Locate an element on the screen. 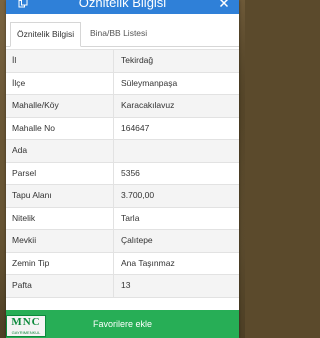  attribute-value is located at coordinates (176, 151).